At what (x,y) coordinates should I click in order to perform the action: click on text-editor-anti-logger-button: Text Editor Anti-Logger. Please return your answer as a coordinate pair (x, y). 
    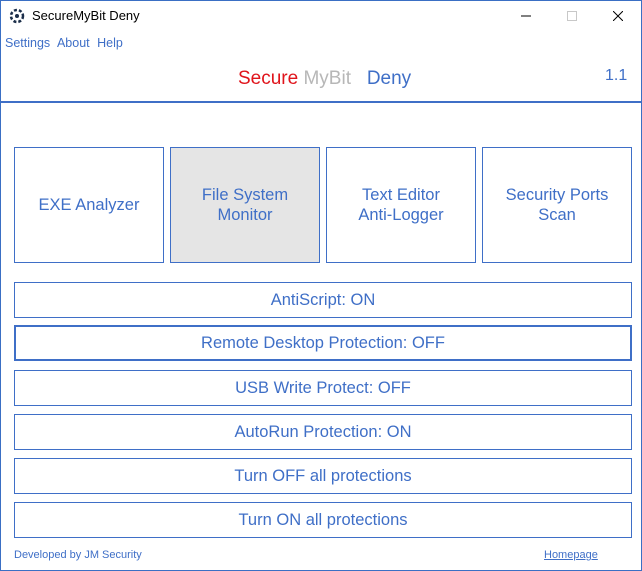
    Looking at the image, I should click on (401, 205).